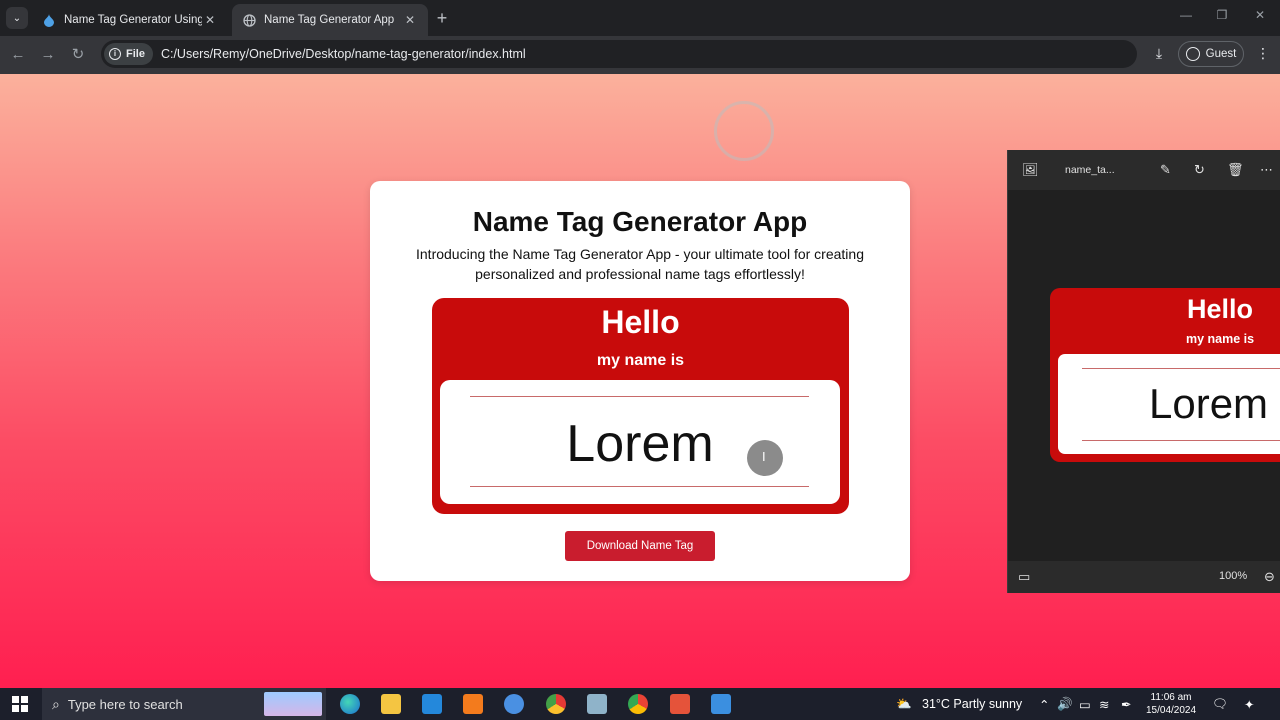 Image resolution: width=1280 pixels, height=720 pixels. I want to click on page-title: Name Tag Generator App, so click(640, 221).